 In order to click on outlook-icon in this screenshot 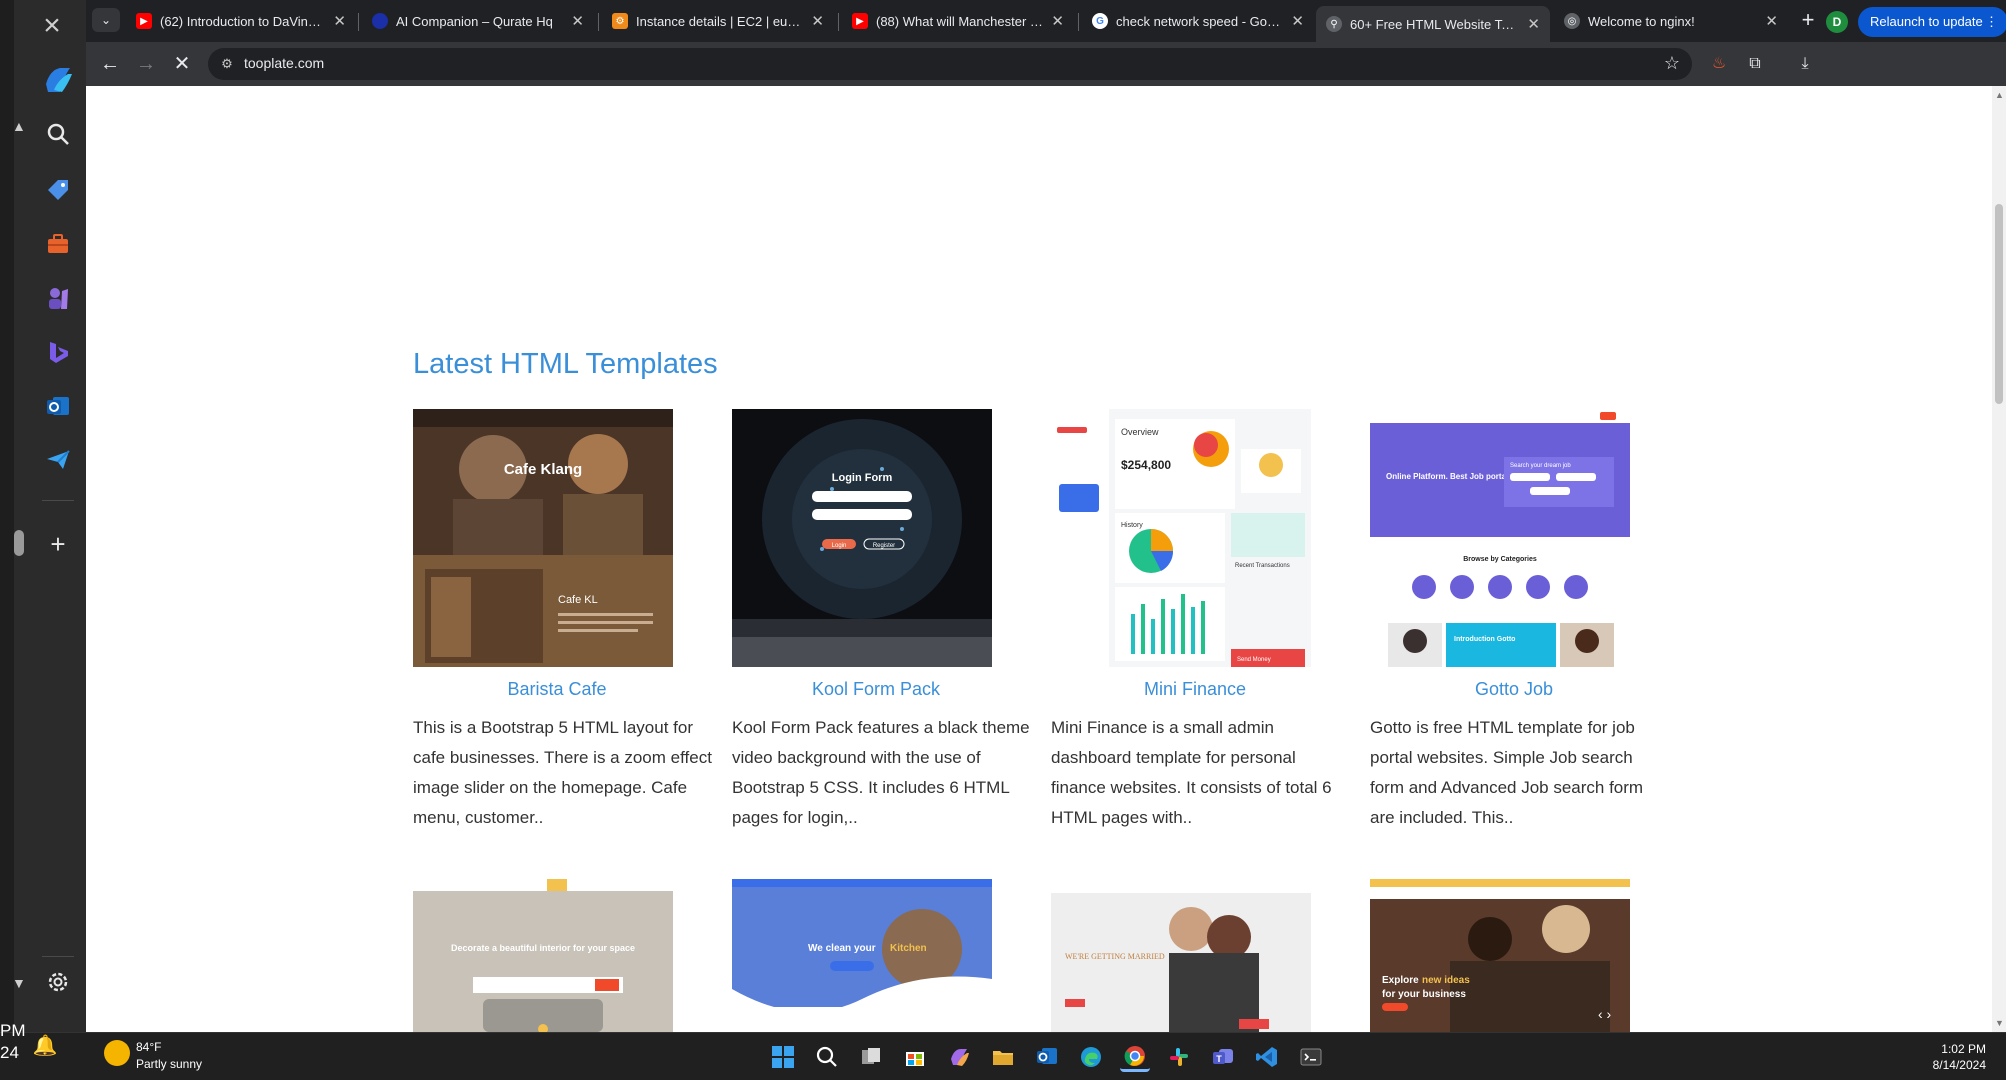, I will do `click(58, 406)`.